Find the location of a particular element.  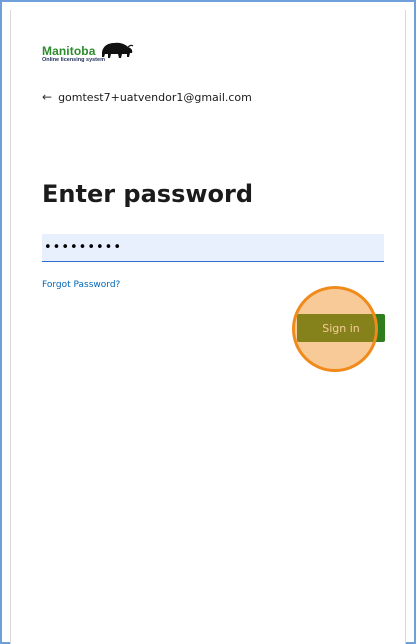

forgot-password-link: Forgot Password? is located at coordinates (81, 285).